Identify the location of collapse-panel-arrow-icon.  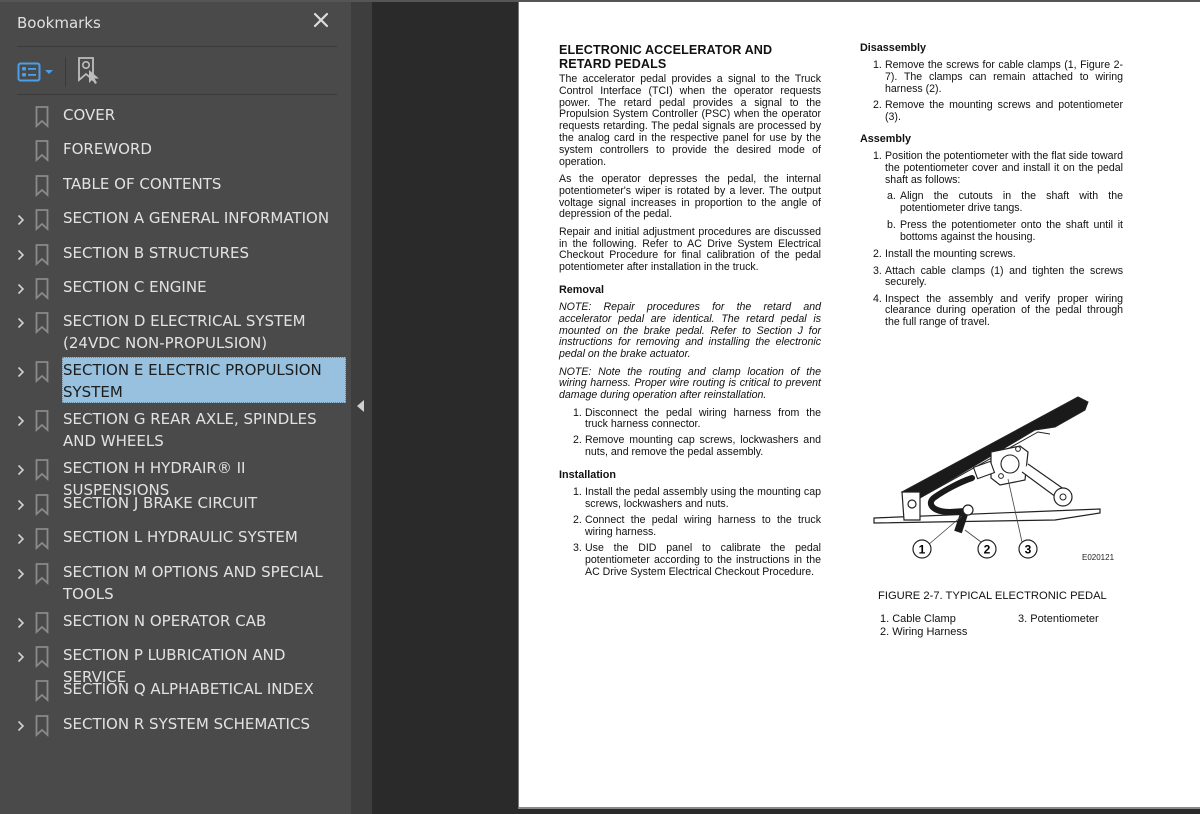
(360, 406).